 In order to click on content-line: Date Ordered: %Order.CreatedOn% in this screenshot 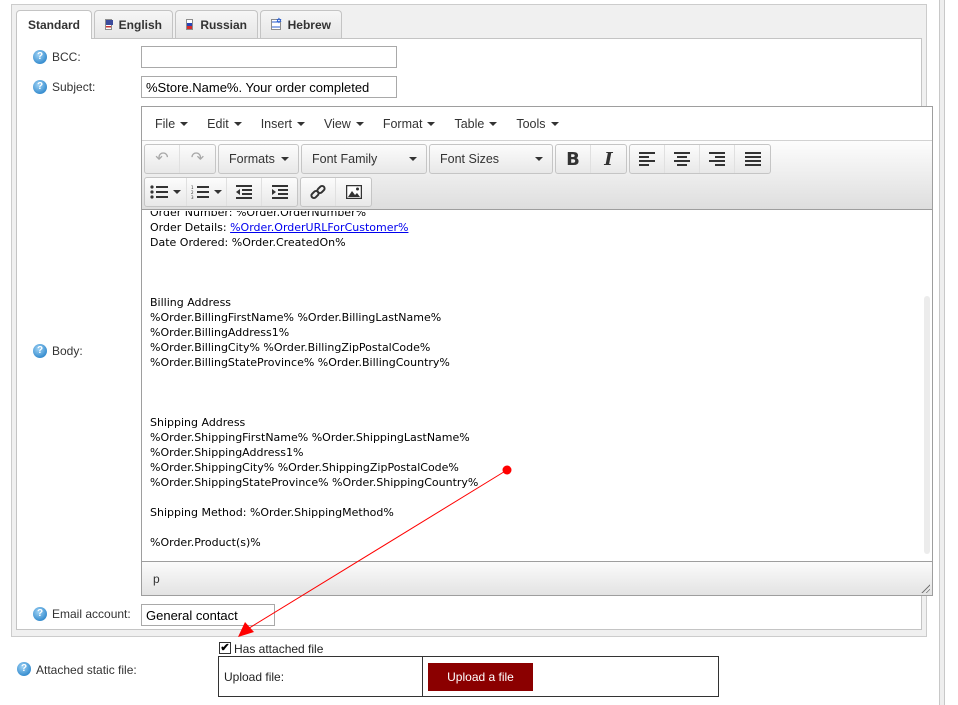, I will do `click(248, 242)`.